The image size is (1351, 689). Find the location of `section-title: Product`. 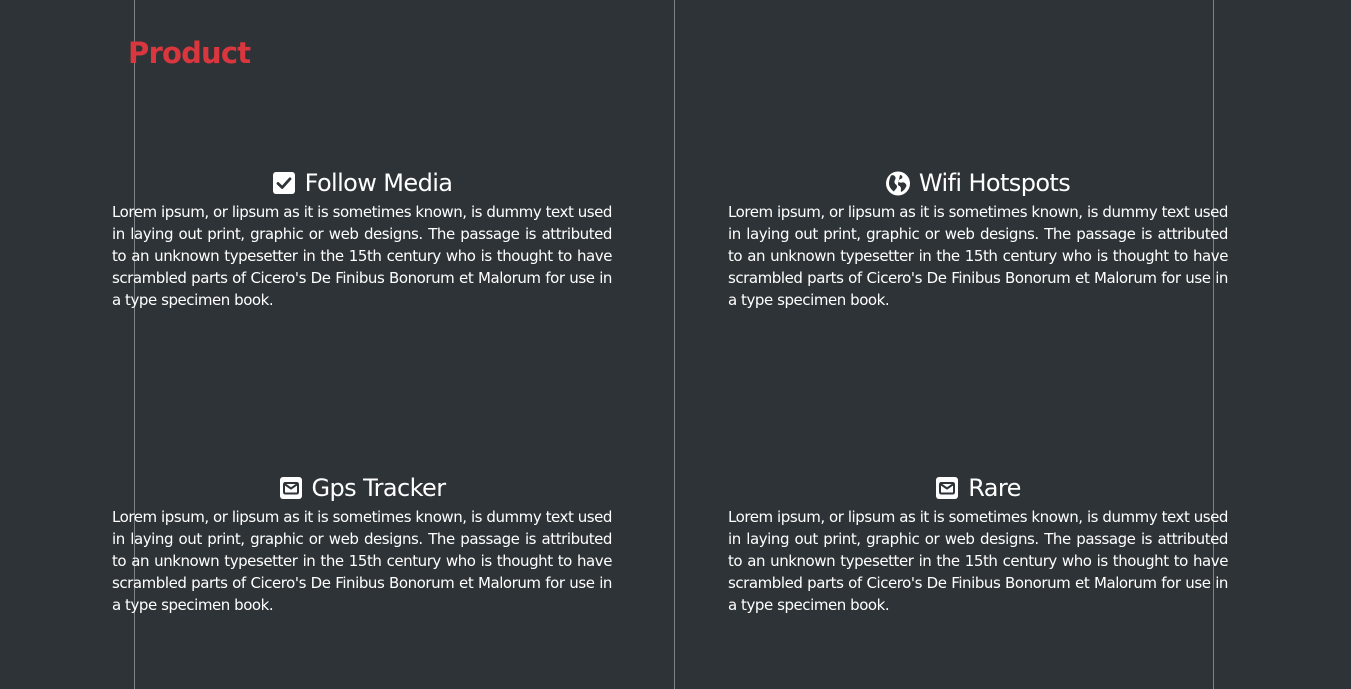

section-title: Product is located at coordinates (189, 53).